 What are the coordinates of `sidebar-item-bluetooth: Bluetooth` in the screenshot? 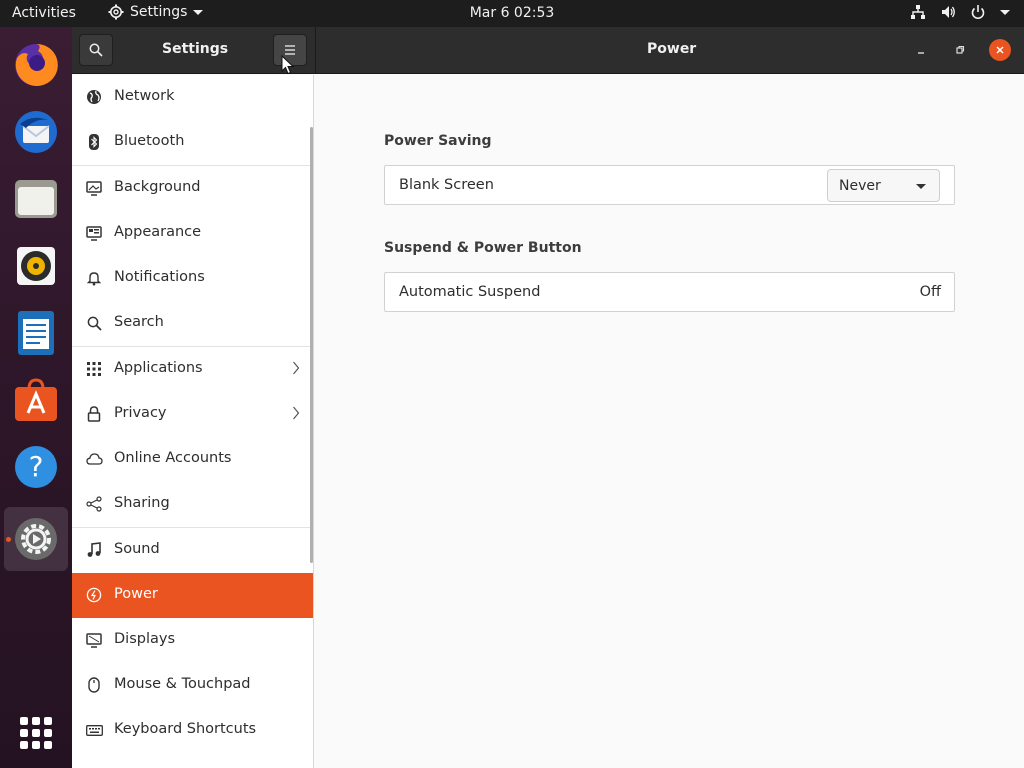 It's located at (192, 142).